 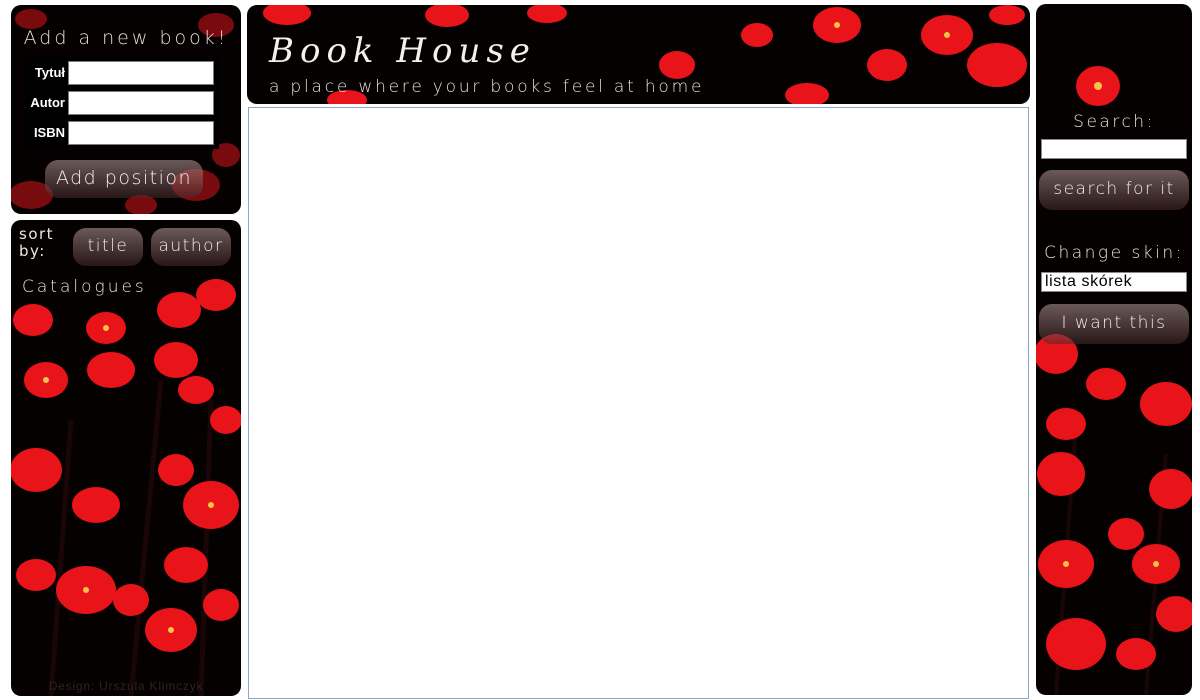 What do you see at coordinates (1114, 380) in the screenshot?
I see `flower-background` at bounding box center [1114, 380].